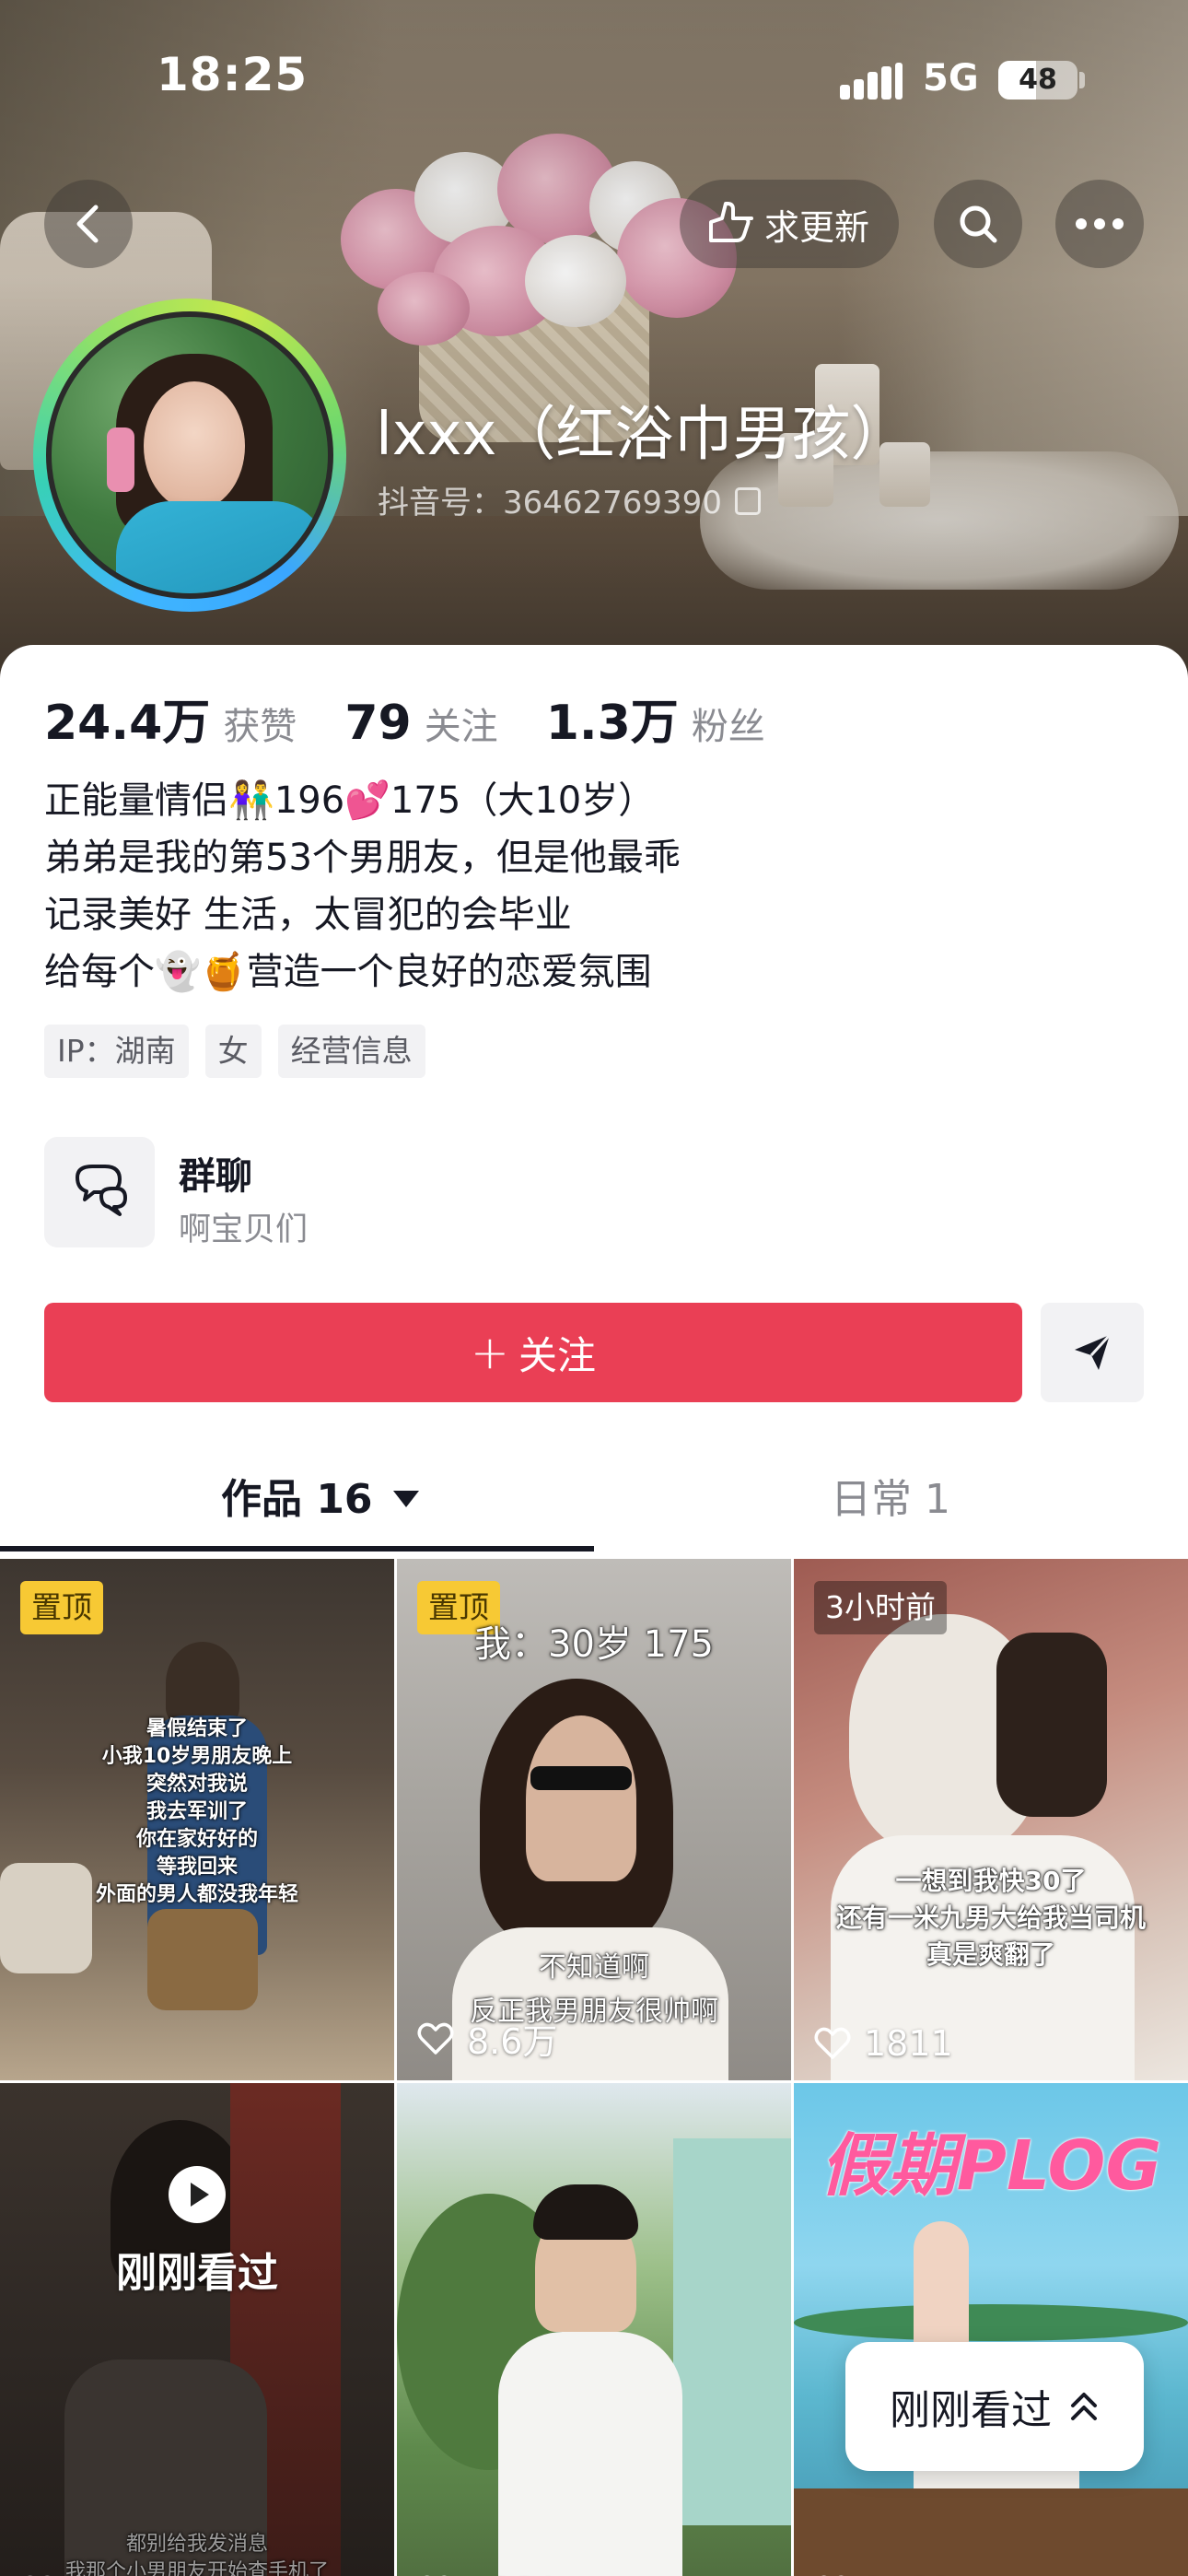 Image resolution: width=1188 pixels, height=2576 pixels. What do you see at coordinates (594, 1967) in the screenshot?
I see `video-caption-middle: 不知道啊` at bounding box center [594, 1967].